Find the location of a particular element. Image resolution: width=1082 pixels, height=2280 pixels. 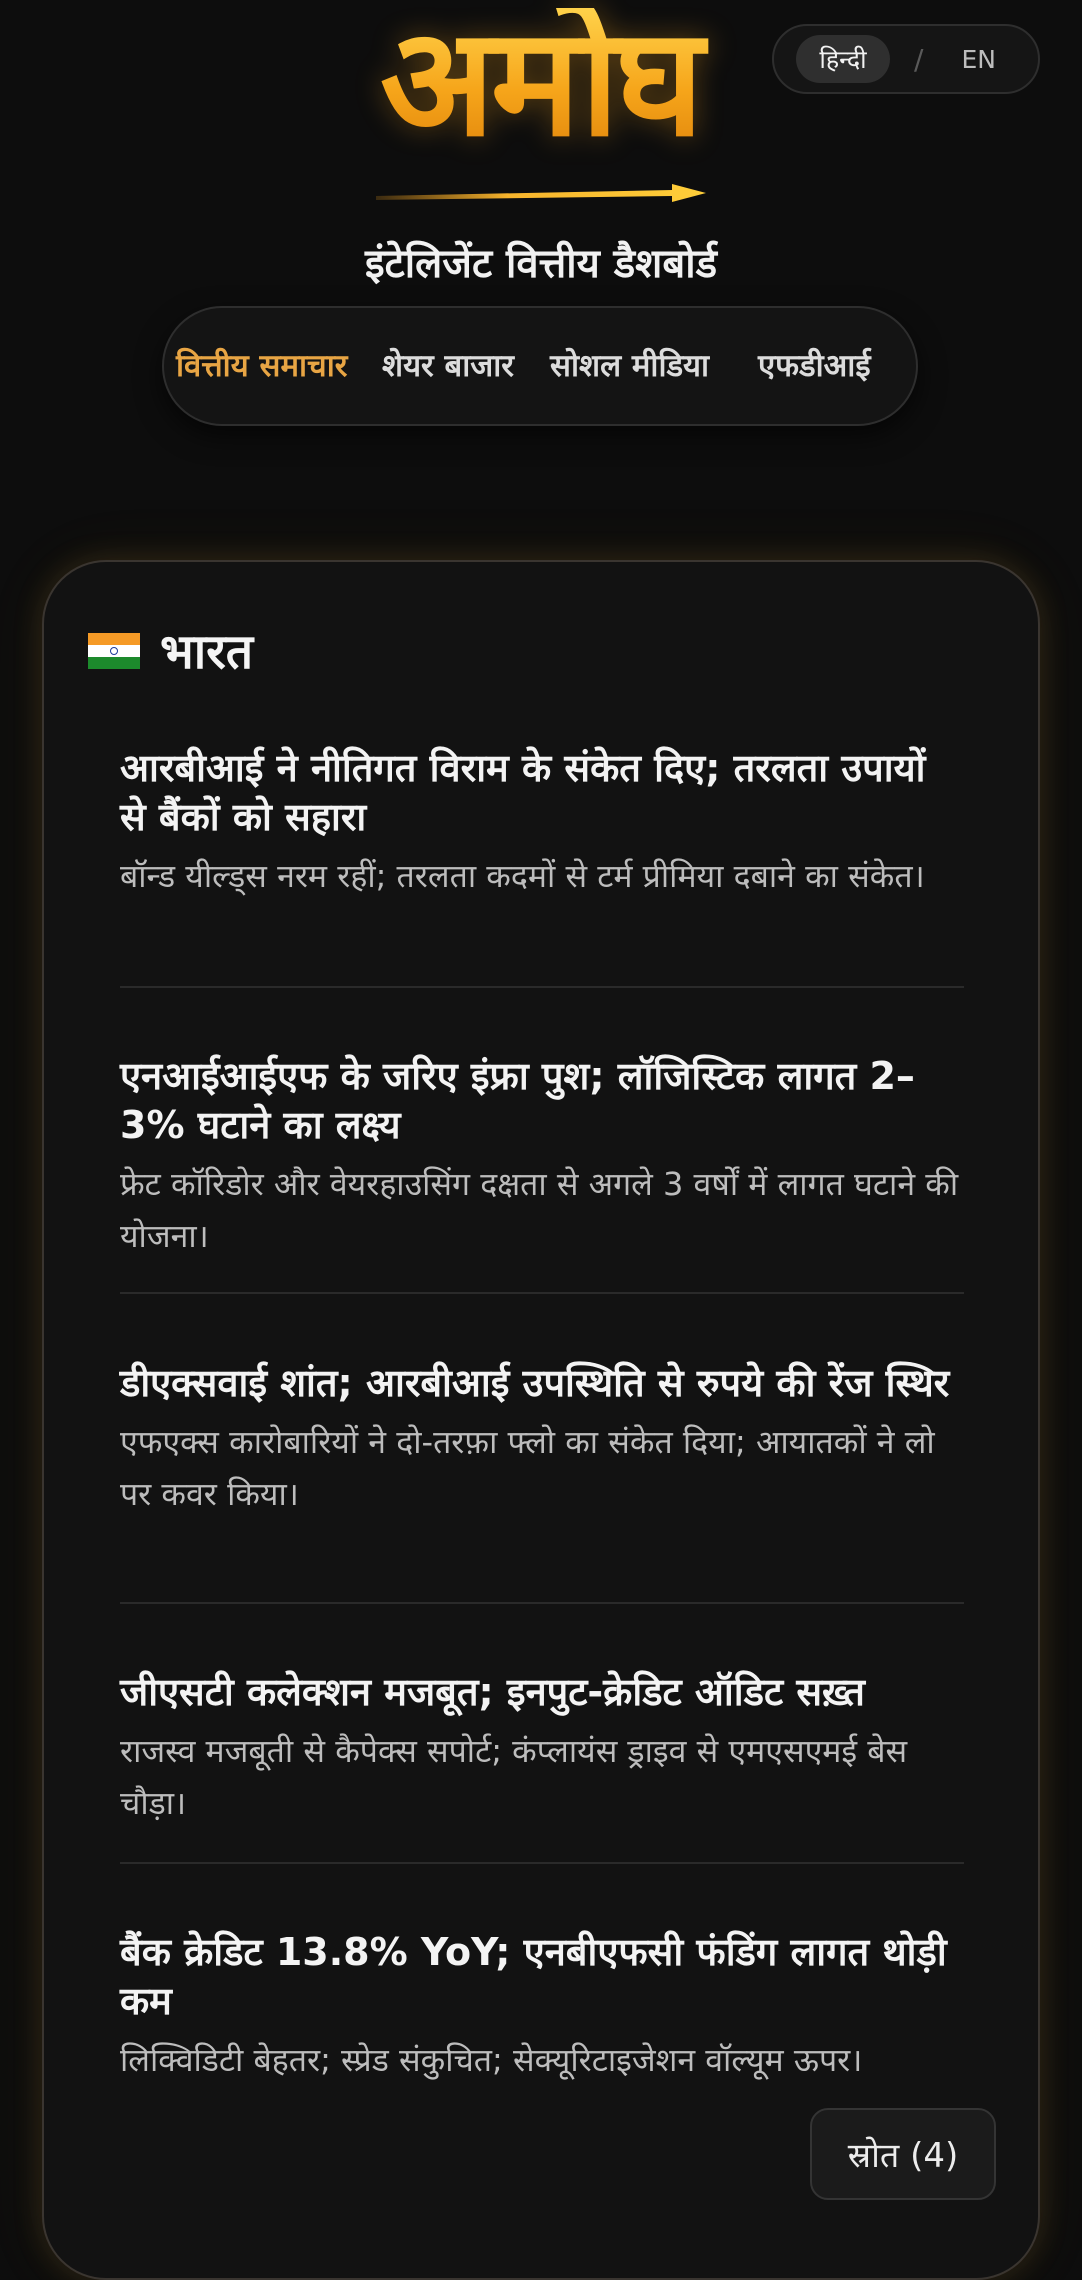

brand-logo: अमोघ is located at coordinates (540, 110).